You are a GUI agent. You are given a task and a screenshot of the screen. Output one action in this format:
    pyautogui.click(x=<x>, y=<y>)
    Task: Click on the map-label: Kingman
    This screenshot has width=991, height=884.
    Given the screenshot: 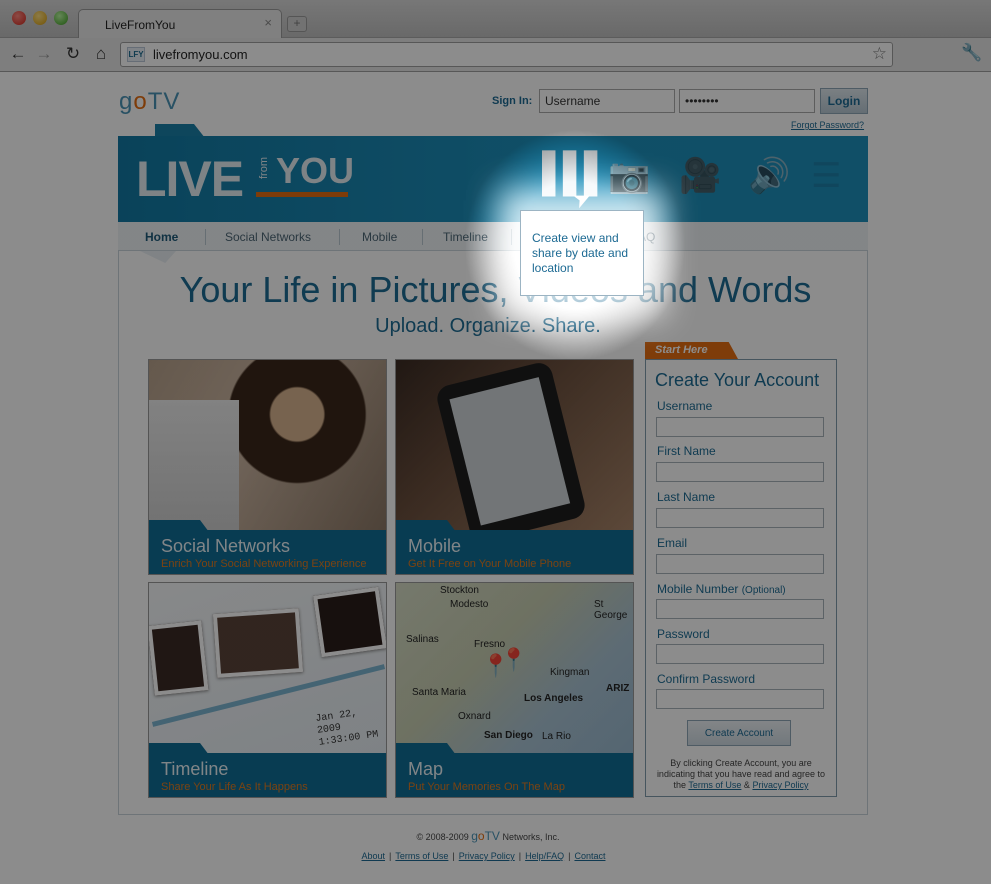 What is the action you would take?
    pyautogui.click(x=570, y=672)
    